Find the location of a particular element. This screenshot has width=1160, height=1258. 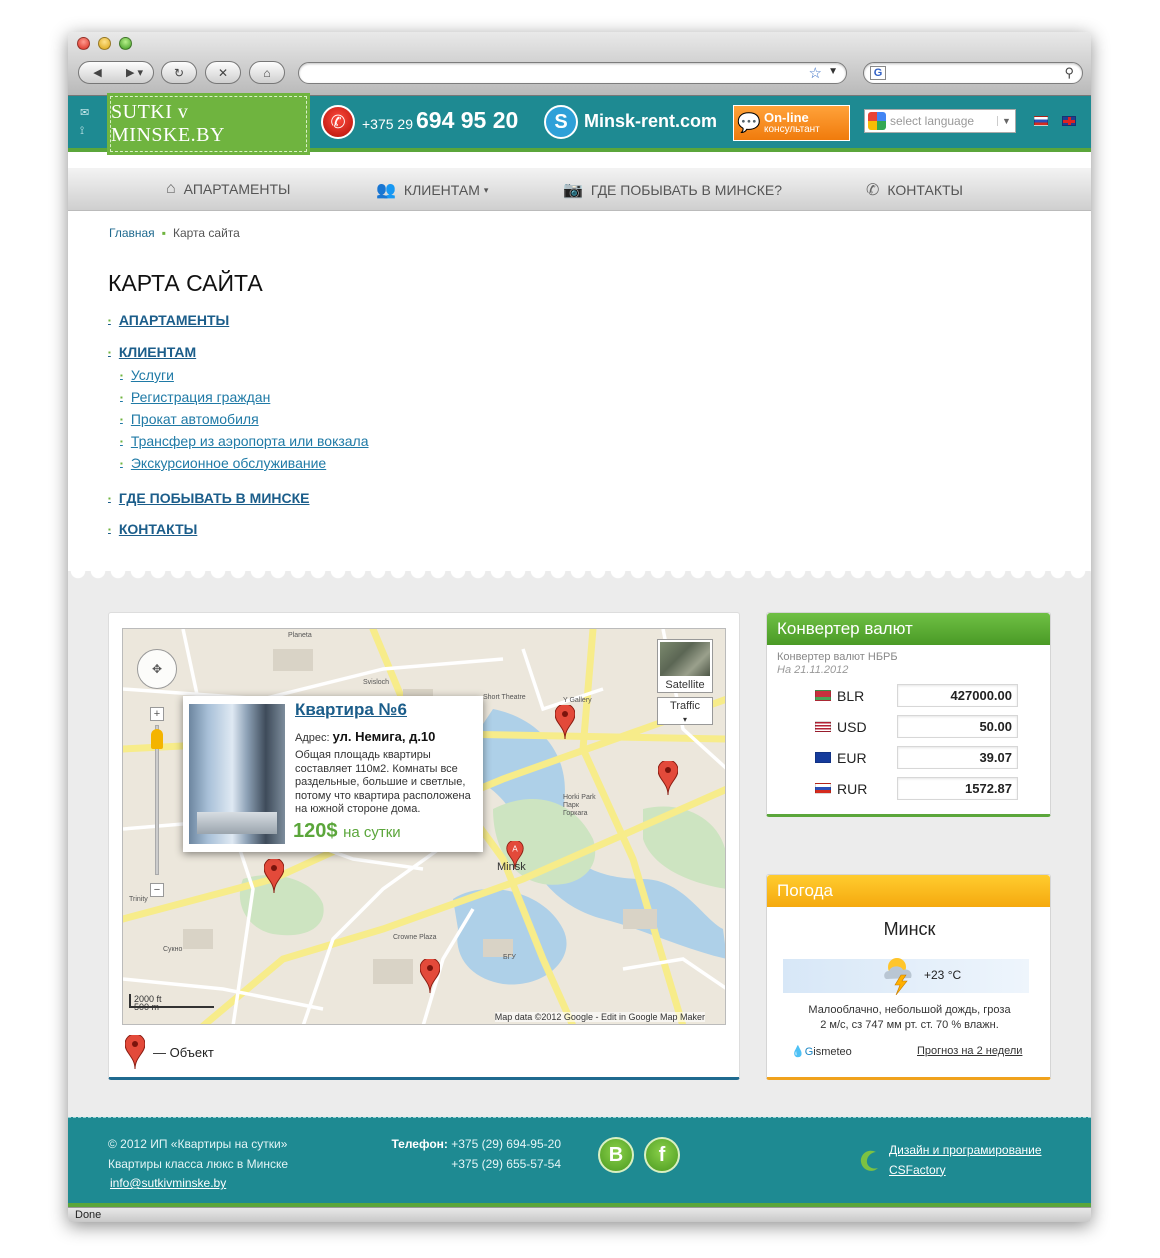

copyright-line: © 2012 ИП «Квартиры на сутки» is located at coordinates (198, 1144).